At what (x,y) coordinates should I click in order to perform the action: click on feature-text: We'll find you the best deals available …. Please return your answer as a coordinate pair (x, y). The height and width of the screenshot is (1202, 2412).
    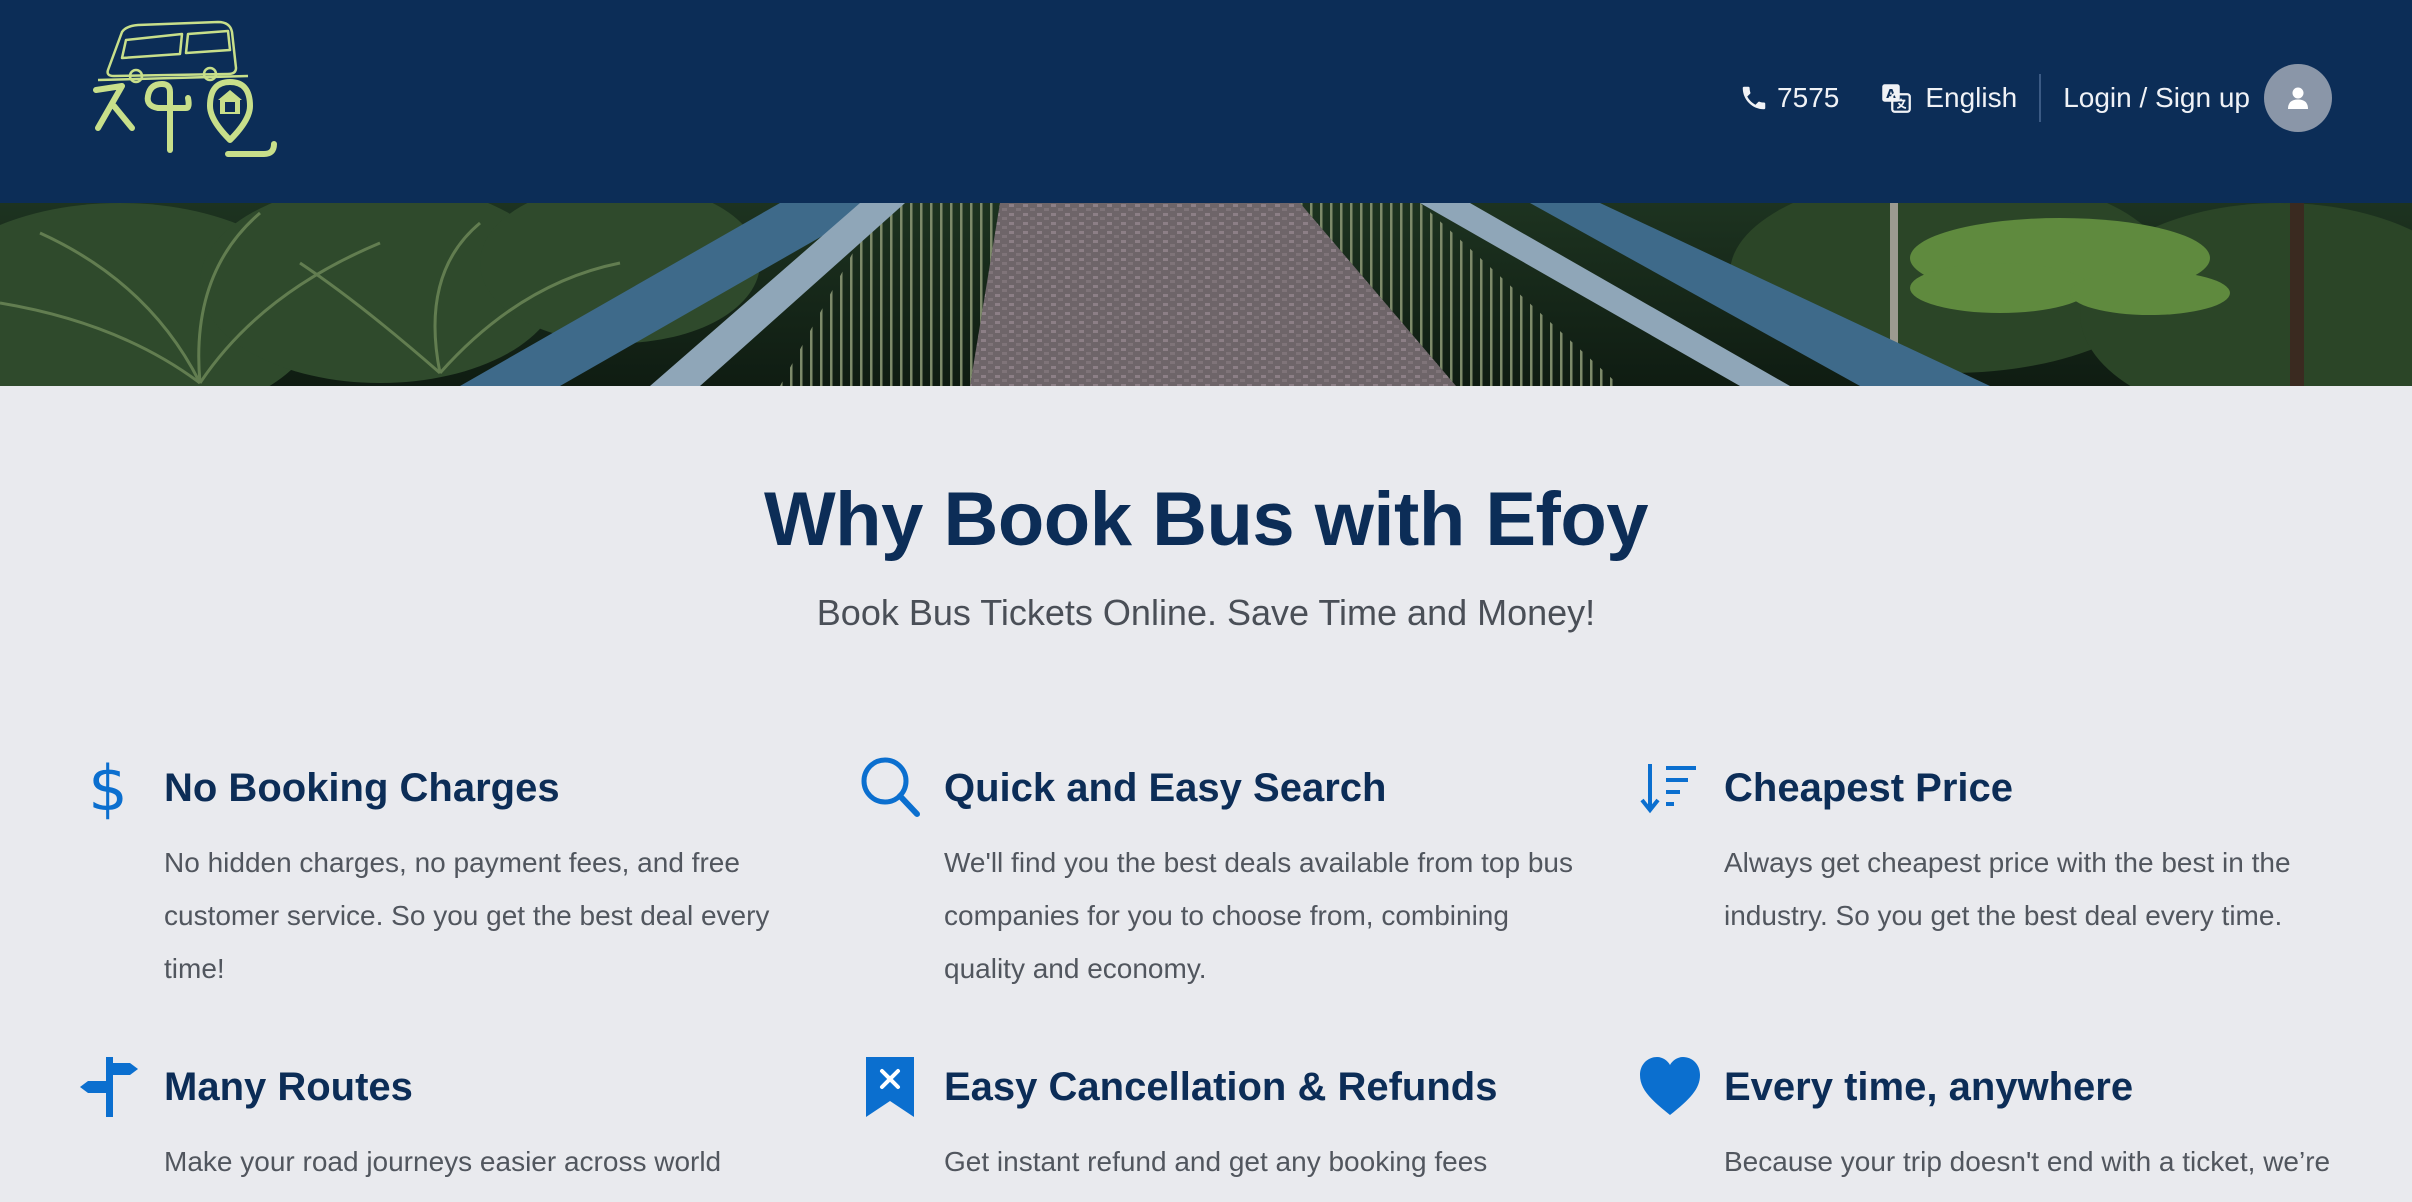
    Looking at the image, I should click on (1258, 915).